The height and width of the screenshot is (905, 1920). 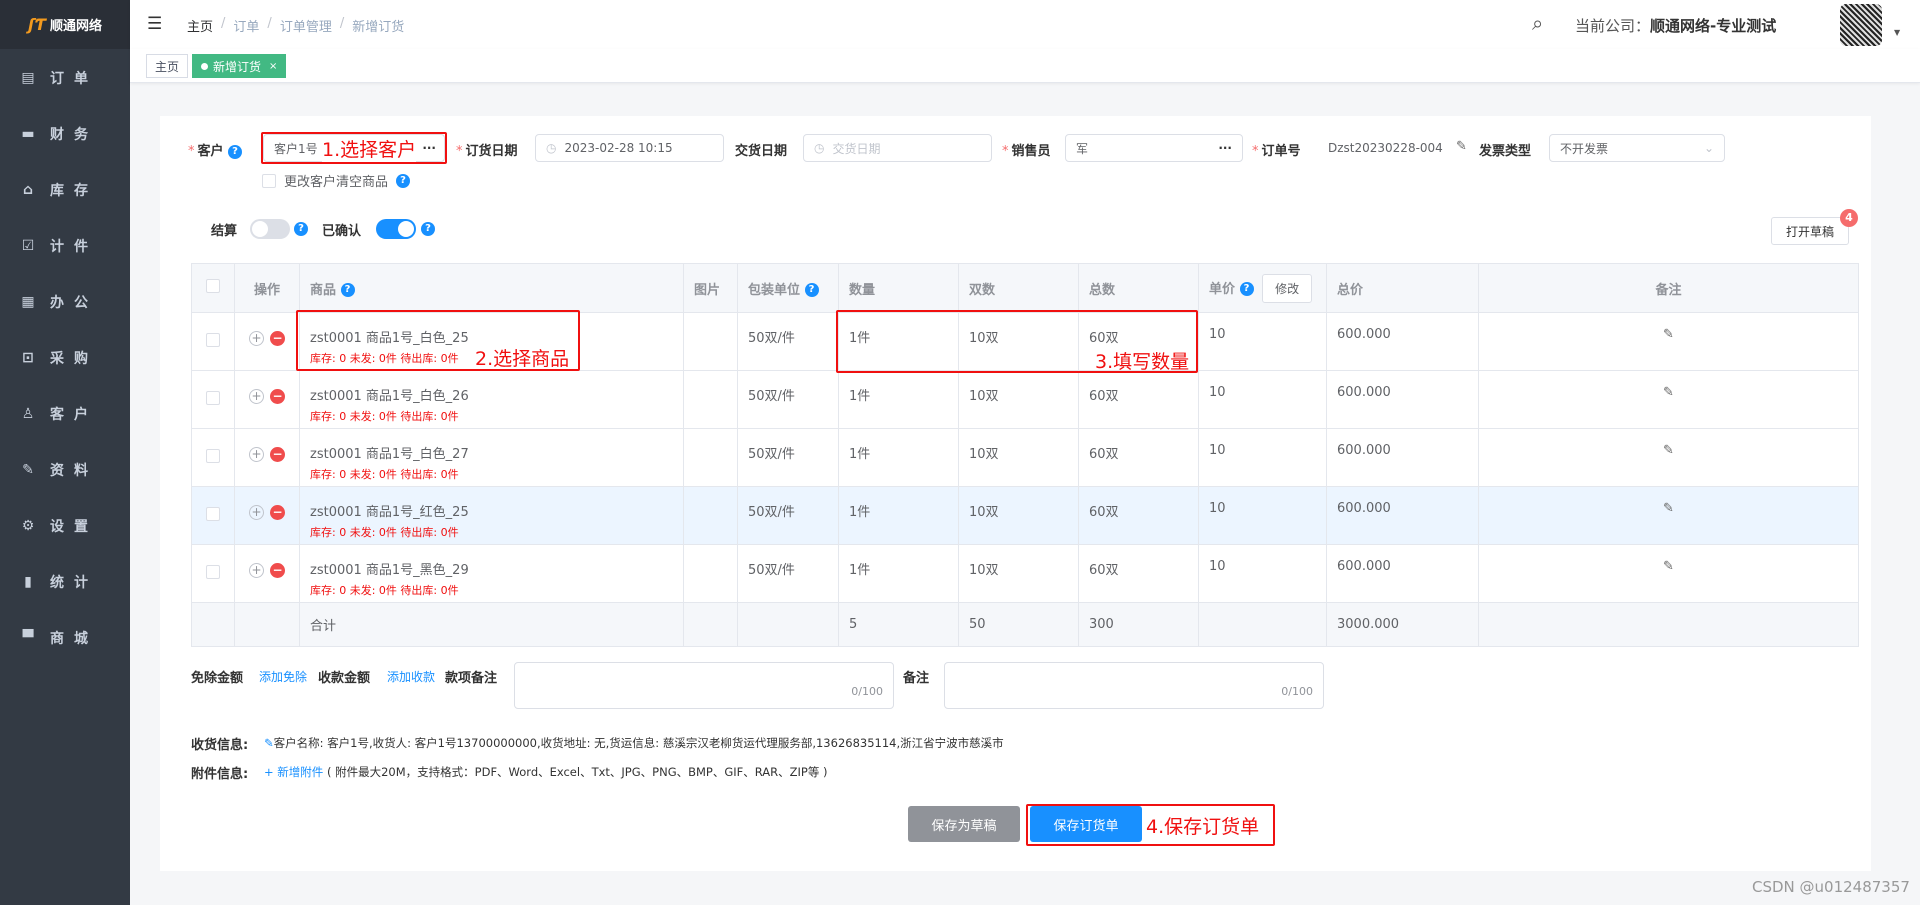 What do you see at coordinates (1134, 685) in the screenshot?
I see `remark-textarea: 0/100` at bounding box center [1134, 685].